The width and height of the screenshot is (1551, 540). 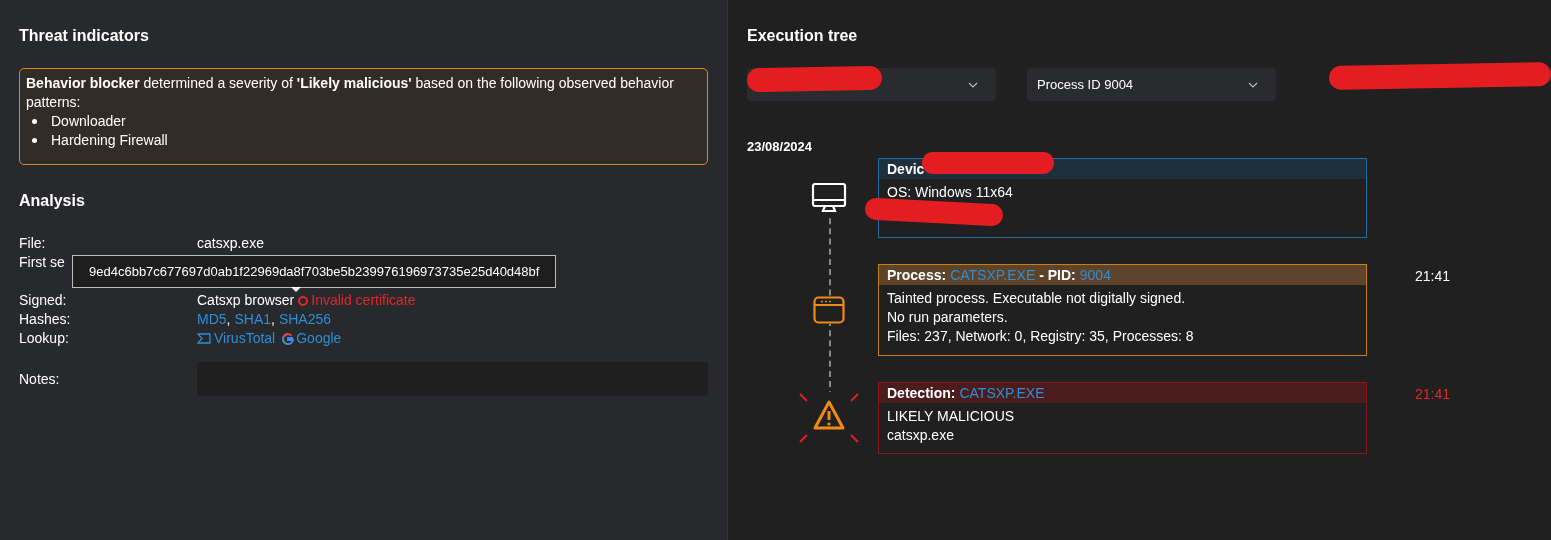 I want to click on alert-icon, so click(x=828, y=418).